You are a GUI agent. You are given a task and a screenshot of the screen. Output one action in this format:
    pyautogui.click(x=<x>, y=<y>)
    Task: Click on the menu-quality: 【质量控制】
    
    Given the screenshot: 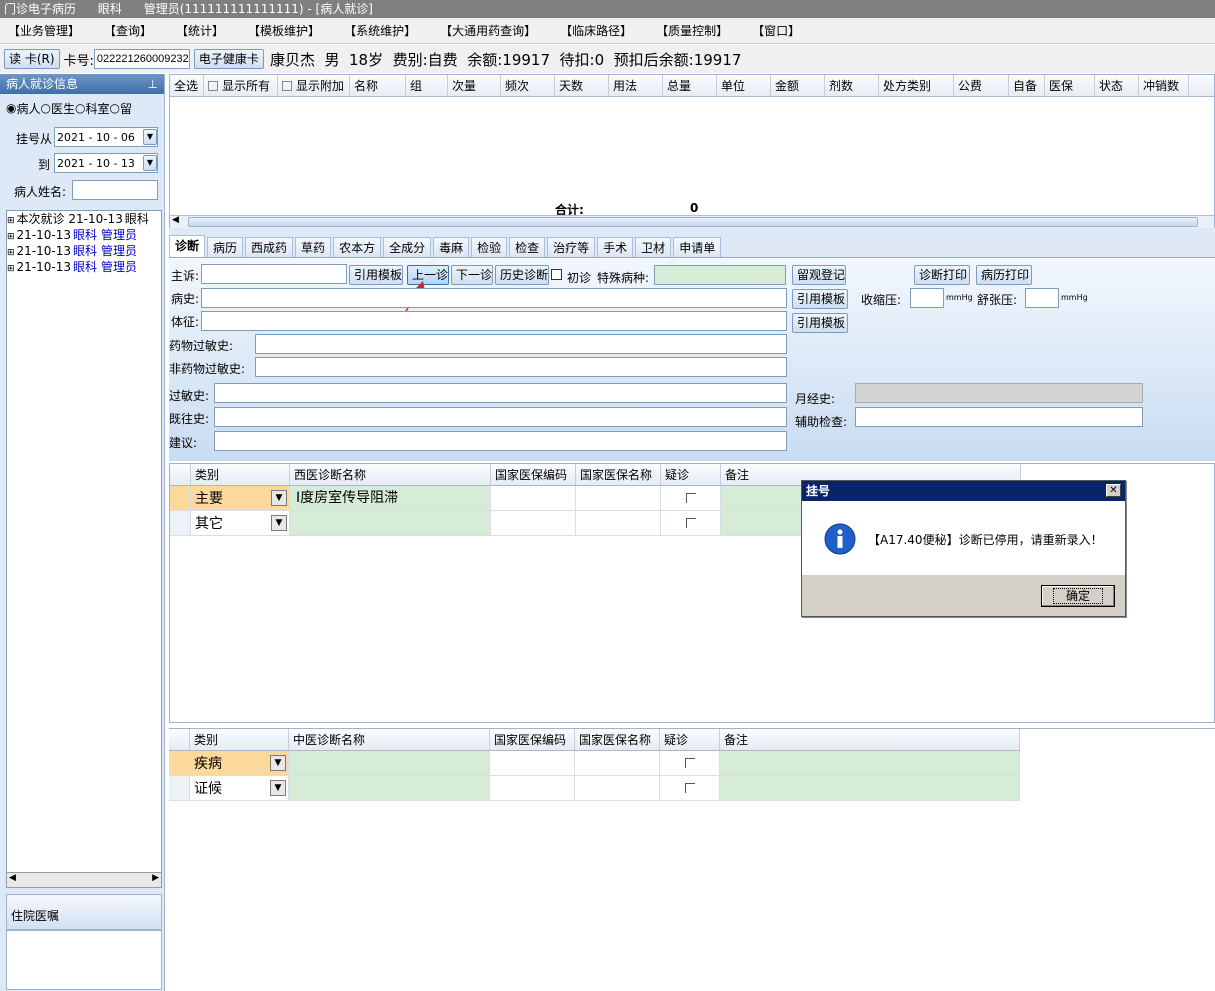 What is the action you would take?
    pyautogui.click(x=692, y=30)
    